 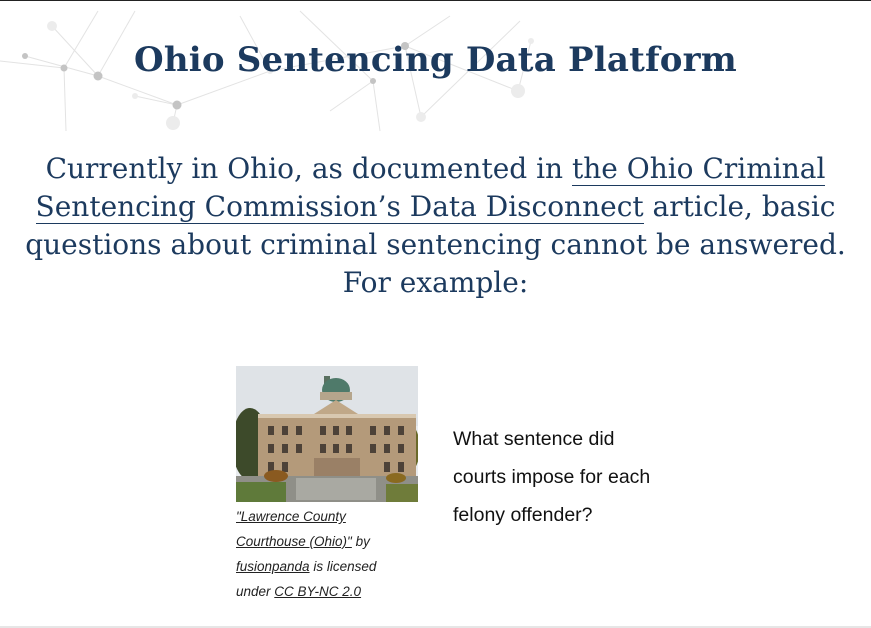 I want to click on license-link: CC BY-NC 2.0, so click(x=317, y=591).